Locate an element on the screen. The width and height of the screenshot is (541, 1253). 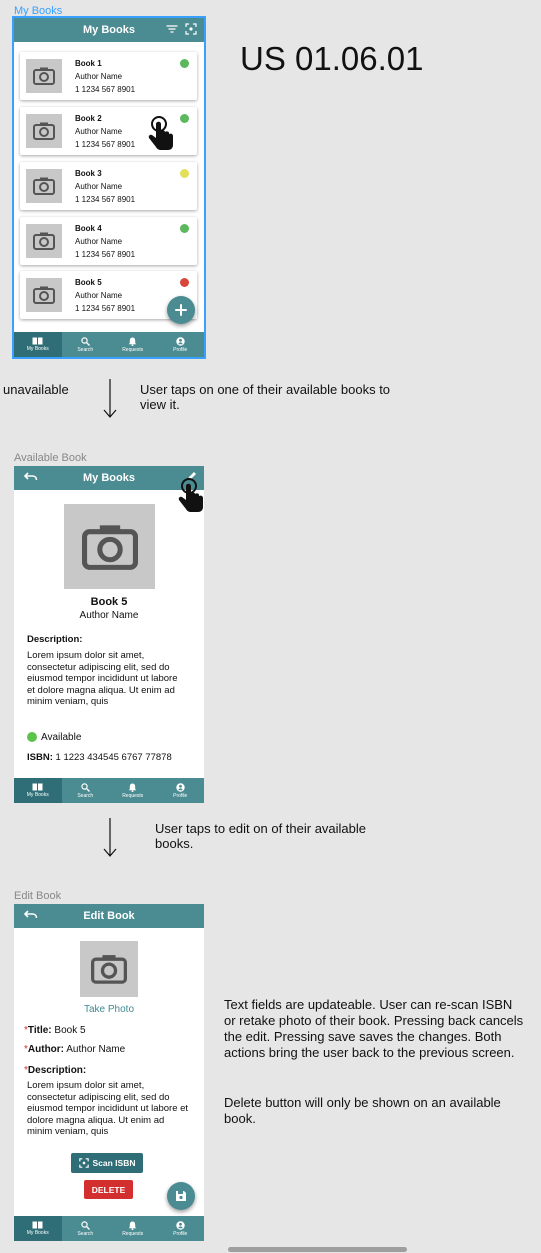
nav-label: My Books is located at coordinates (37, 349).